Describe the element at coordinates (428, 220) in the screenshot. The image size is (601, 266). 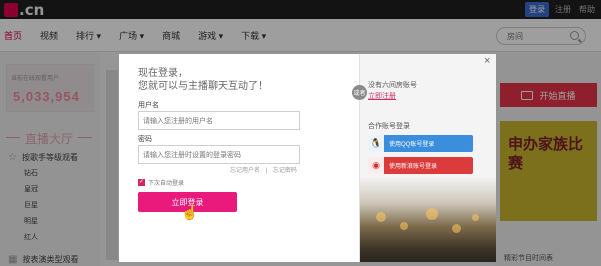
I see `decorative-photo` at that location.